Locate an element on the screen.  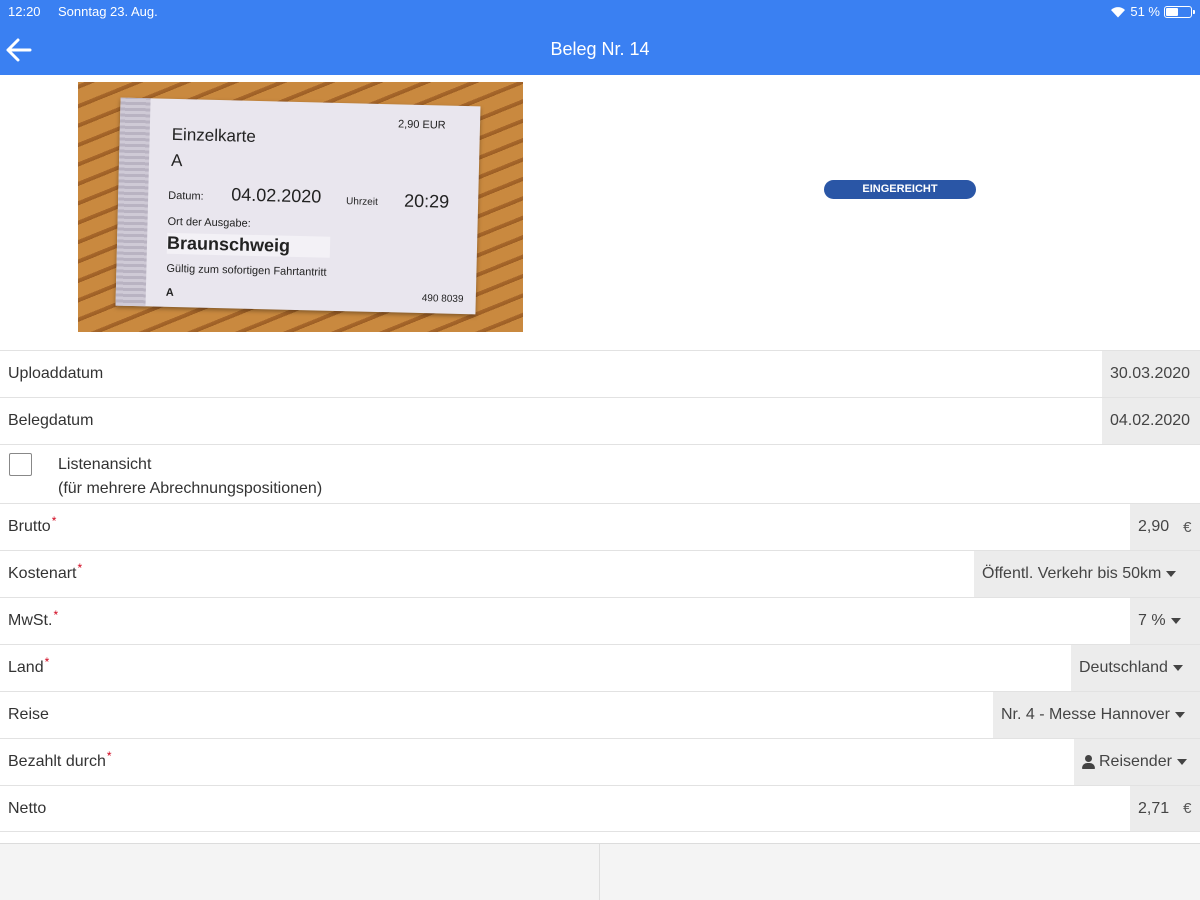
value-belegdatum: 04.02.2020 is located at coordinates (1151, 421).